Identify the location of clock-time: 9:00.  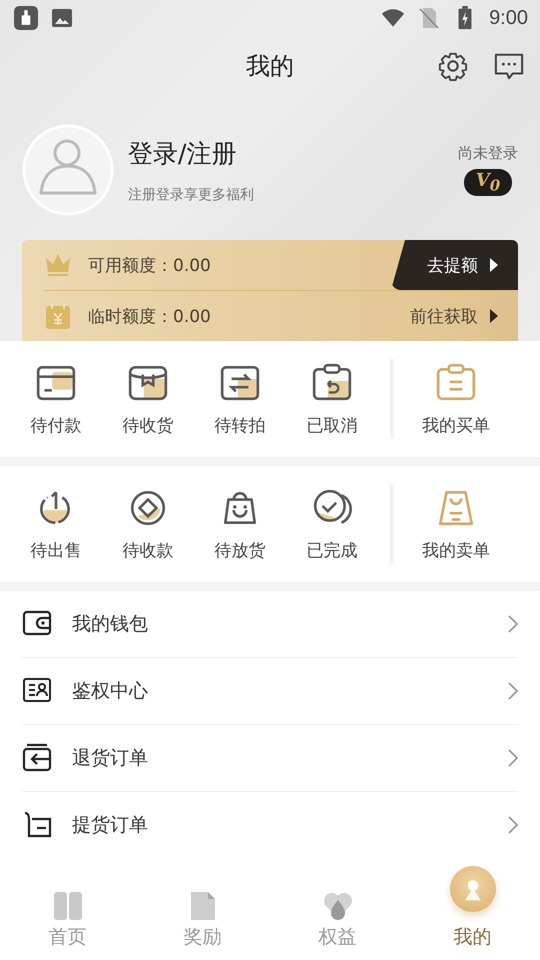
(508, 18).